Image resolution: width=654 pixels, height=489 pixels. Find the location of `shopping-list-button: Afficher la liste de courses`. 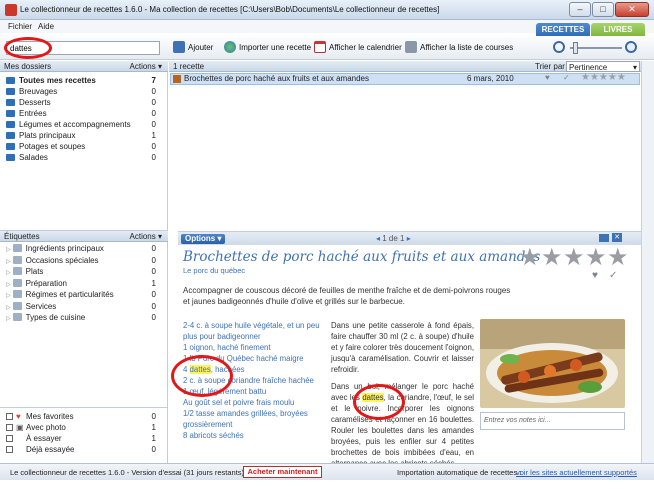

shopping-list-button: Afficher la liste de courses is located at coordinates (459, 48).